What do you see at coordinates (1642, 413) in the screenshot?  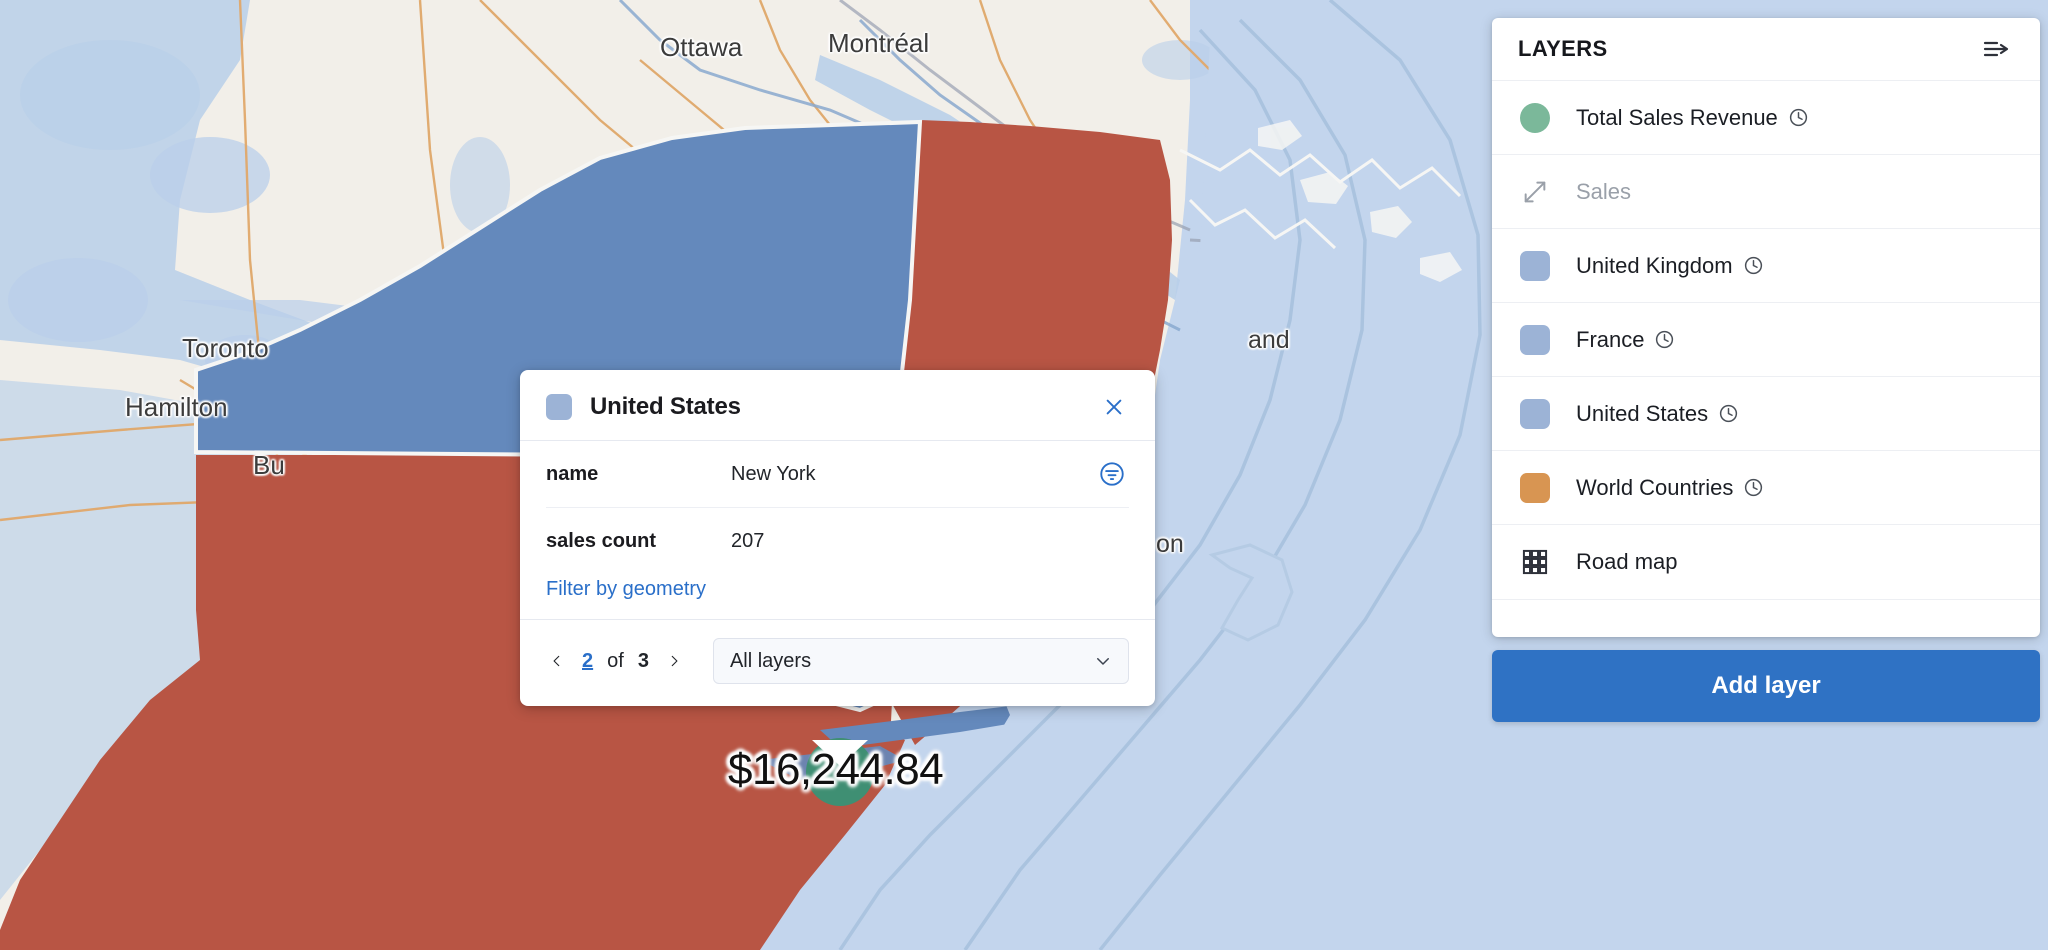 I see `layer-item-label: United States` at bounding box center [1642, 413].